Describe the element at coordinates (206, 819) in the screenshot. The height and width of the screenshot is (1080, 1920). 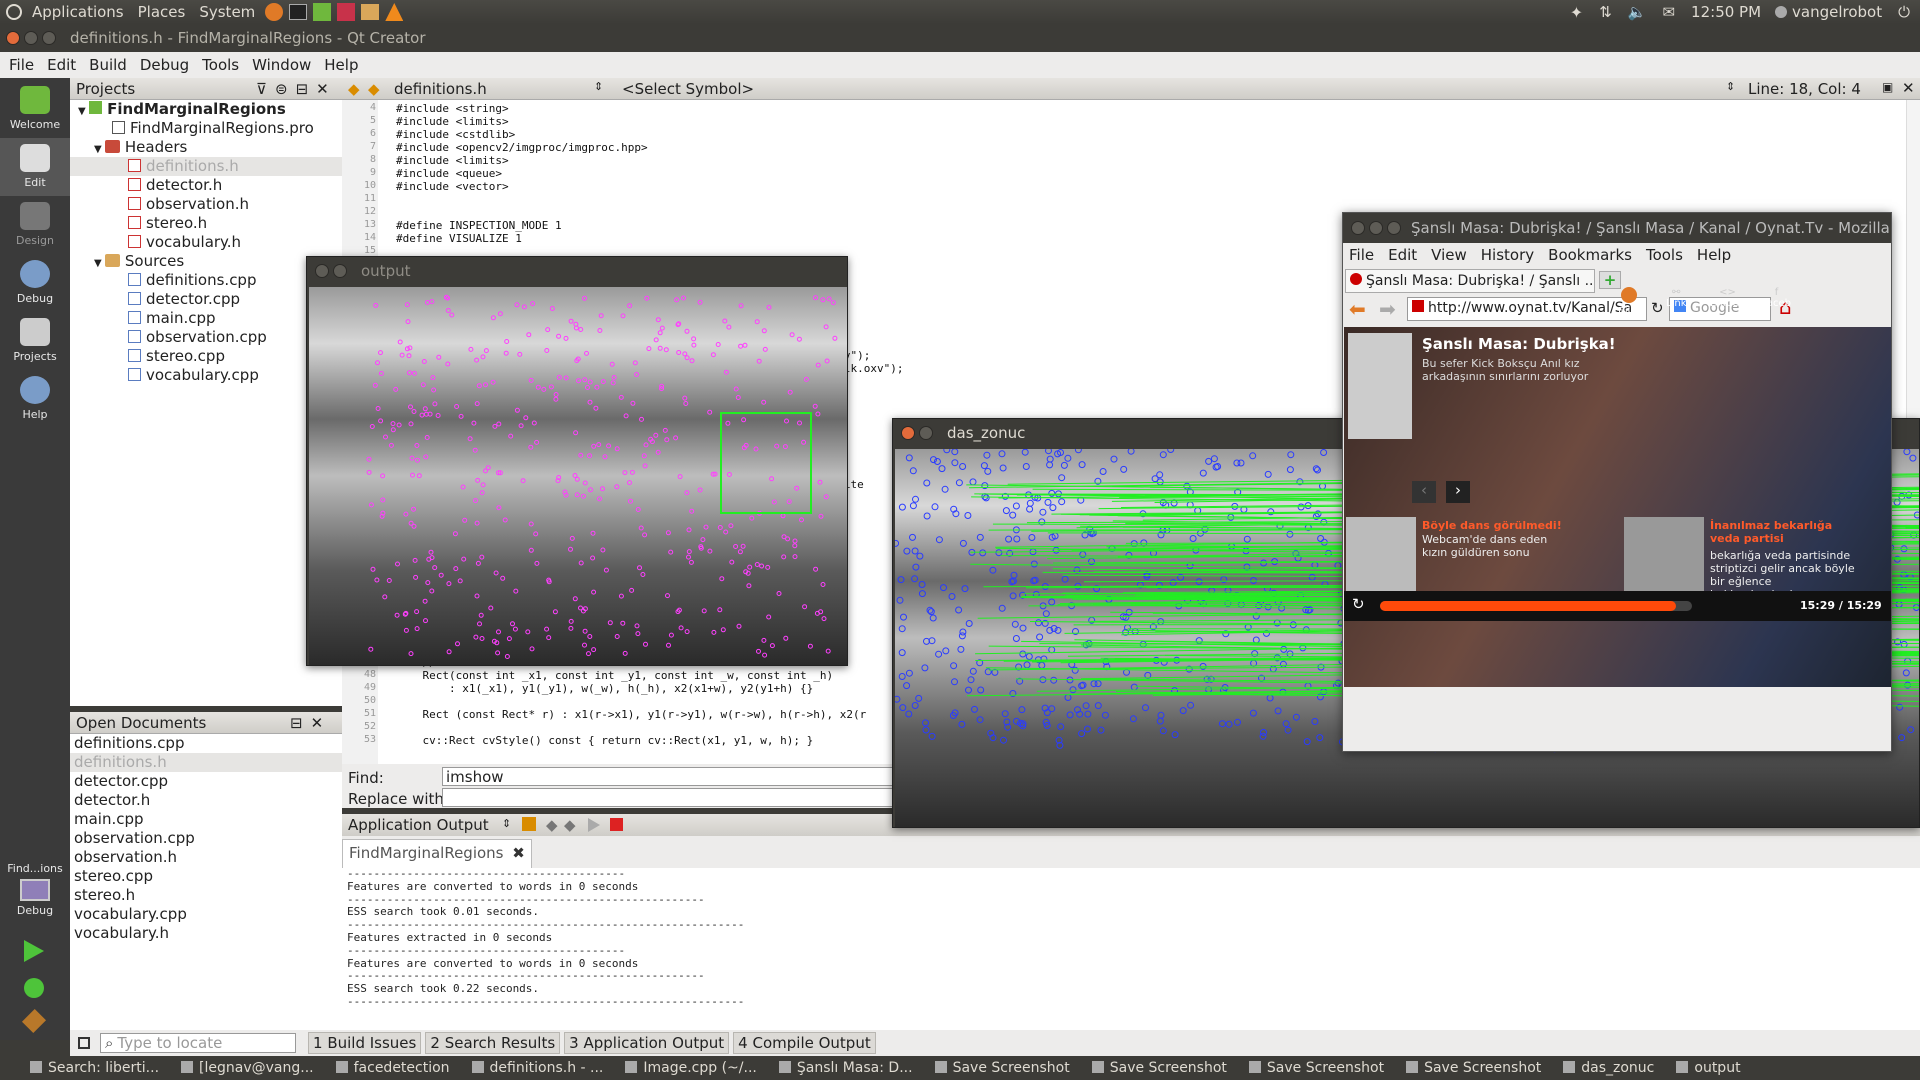
I see `open-doc-item: main.cpp` at that location.